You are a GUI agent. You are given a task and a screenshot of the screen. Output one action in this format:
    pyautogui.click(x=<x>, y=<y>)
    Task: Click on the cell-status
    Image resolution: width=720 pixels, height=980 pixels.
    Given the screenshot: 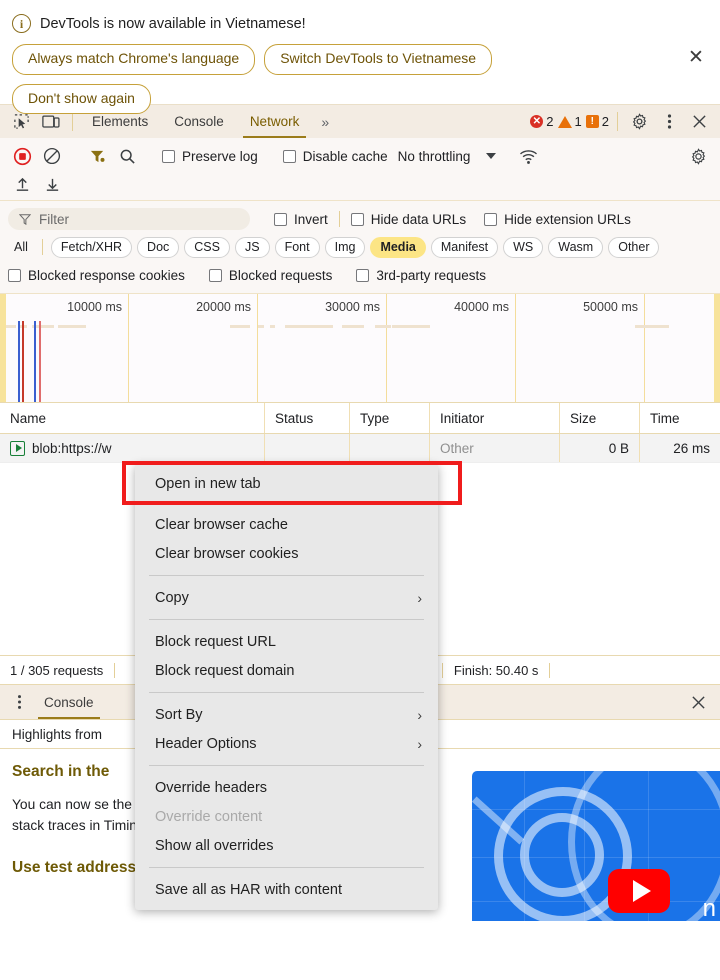 What is the action you would take?
    pyautogui.click(x=307, y=448)
    